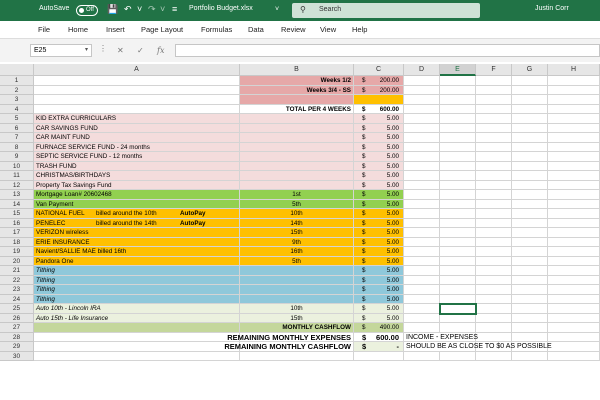 The height and width of the screenshot is (400, 600). I want to click on customize-toolbar-icon: ≡, so click(174, 9).